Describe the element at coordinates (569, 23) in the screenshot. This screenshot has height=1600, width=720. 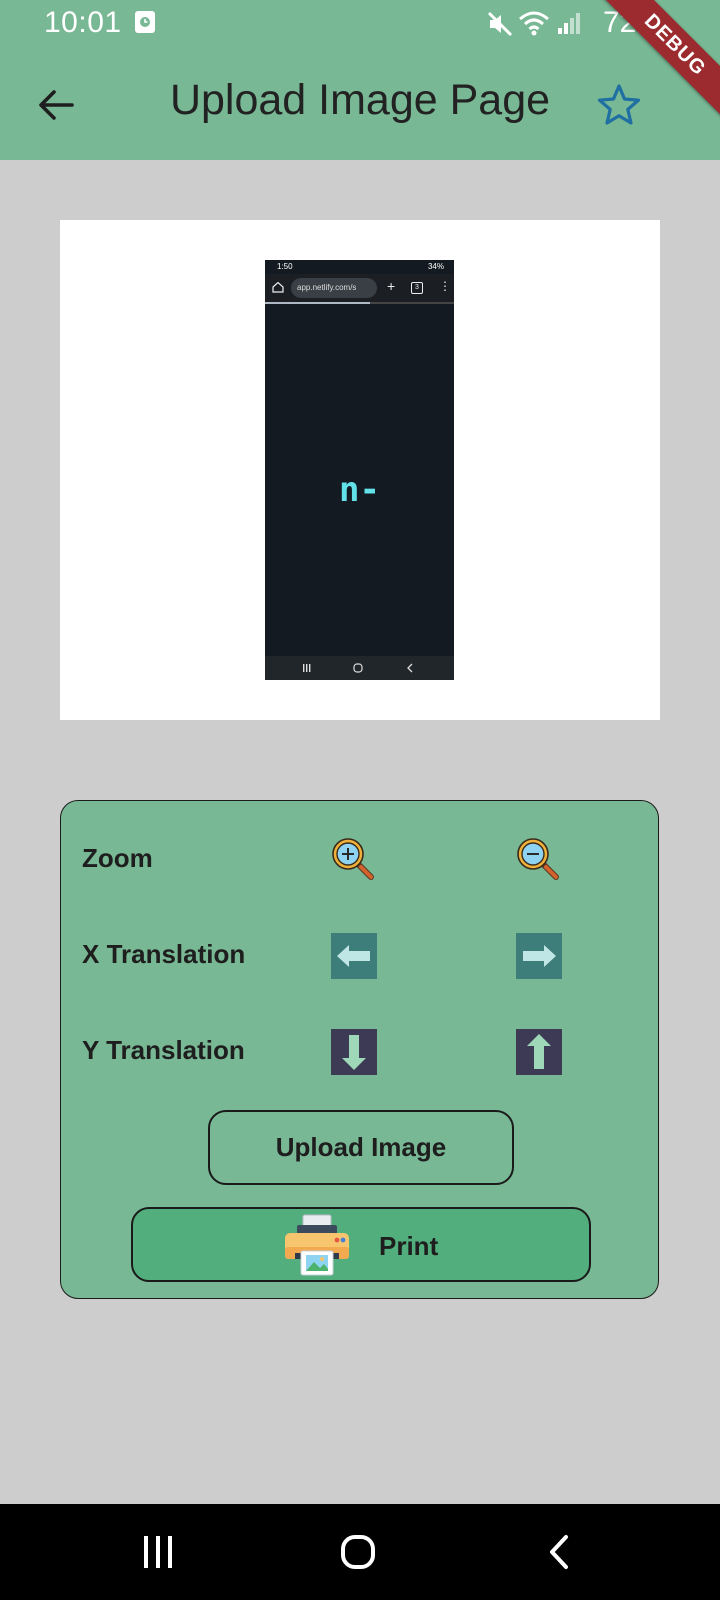
I see `signal-icon` at that location.